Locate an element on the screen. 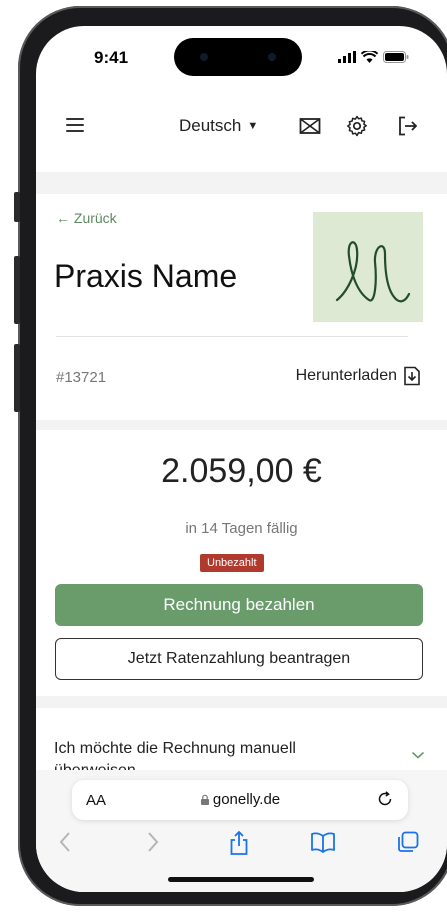 This screenshot has width=447, height=912. volume-up-button is located at coordinates (17, 290).